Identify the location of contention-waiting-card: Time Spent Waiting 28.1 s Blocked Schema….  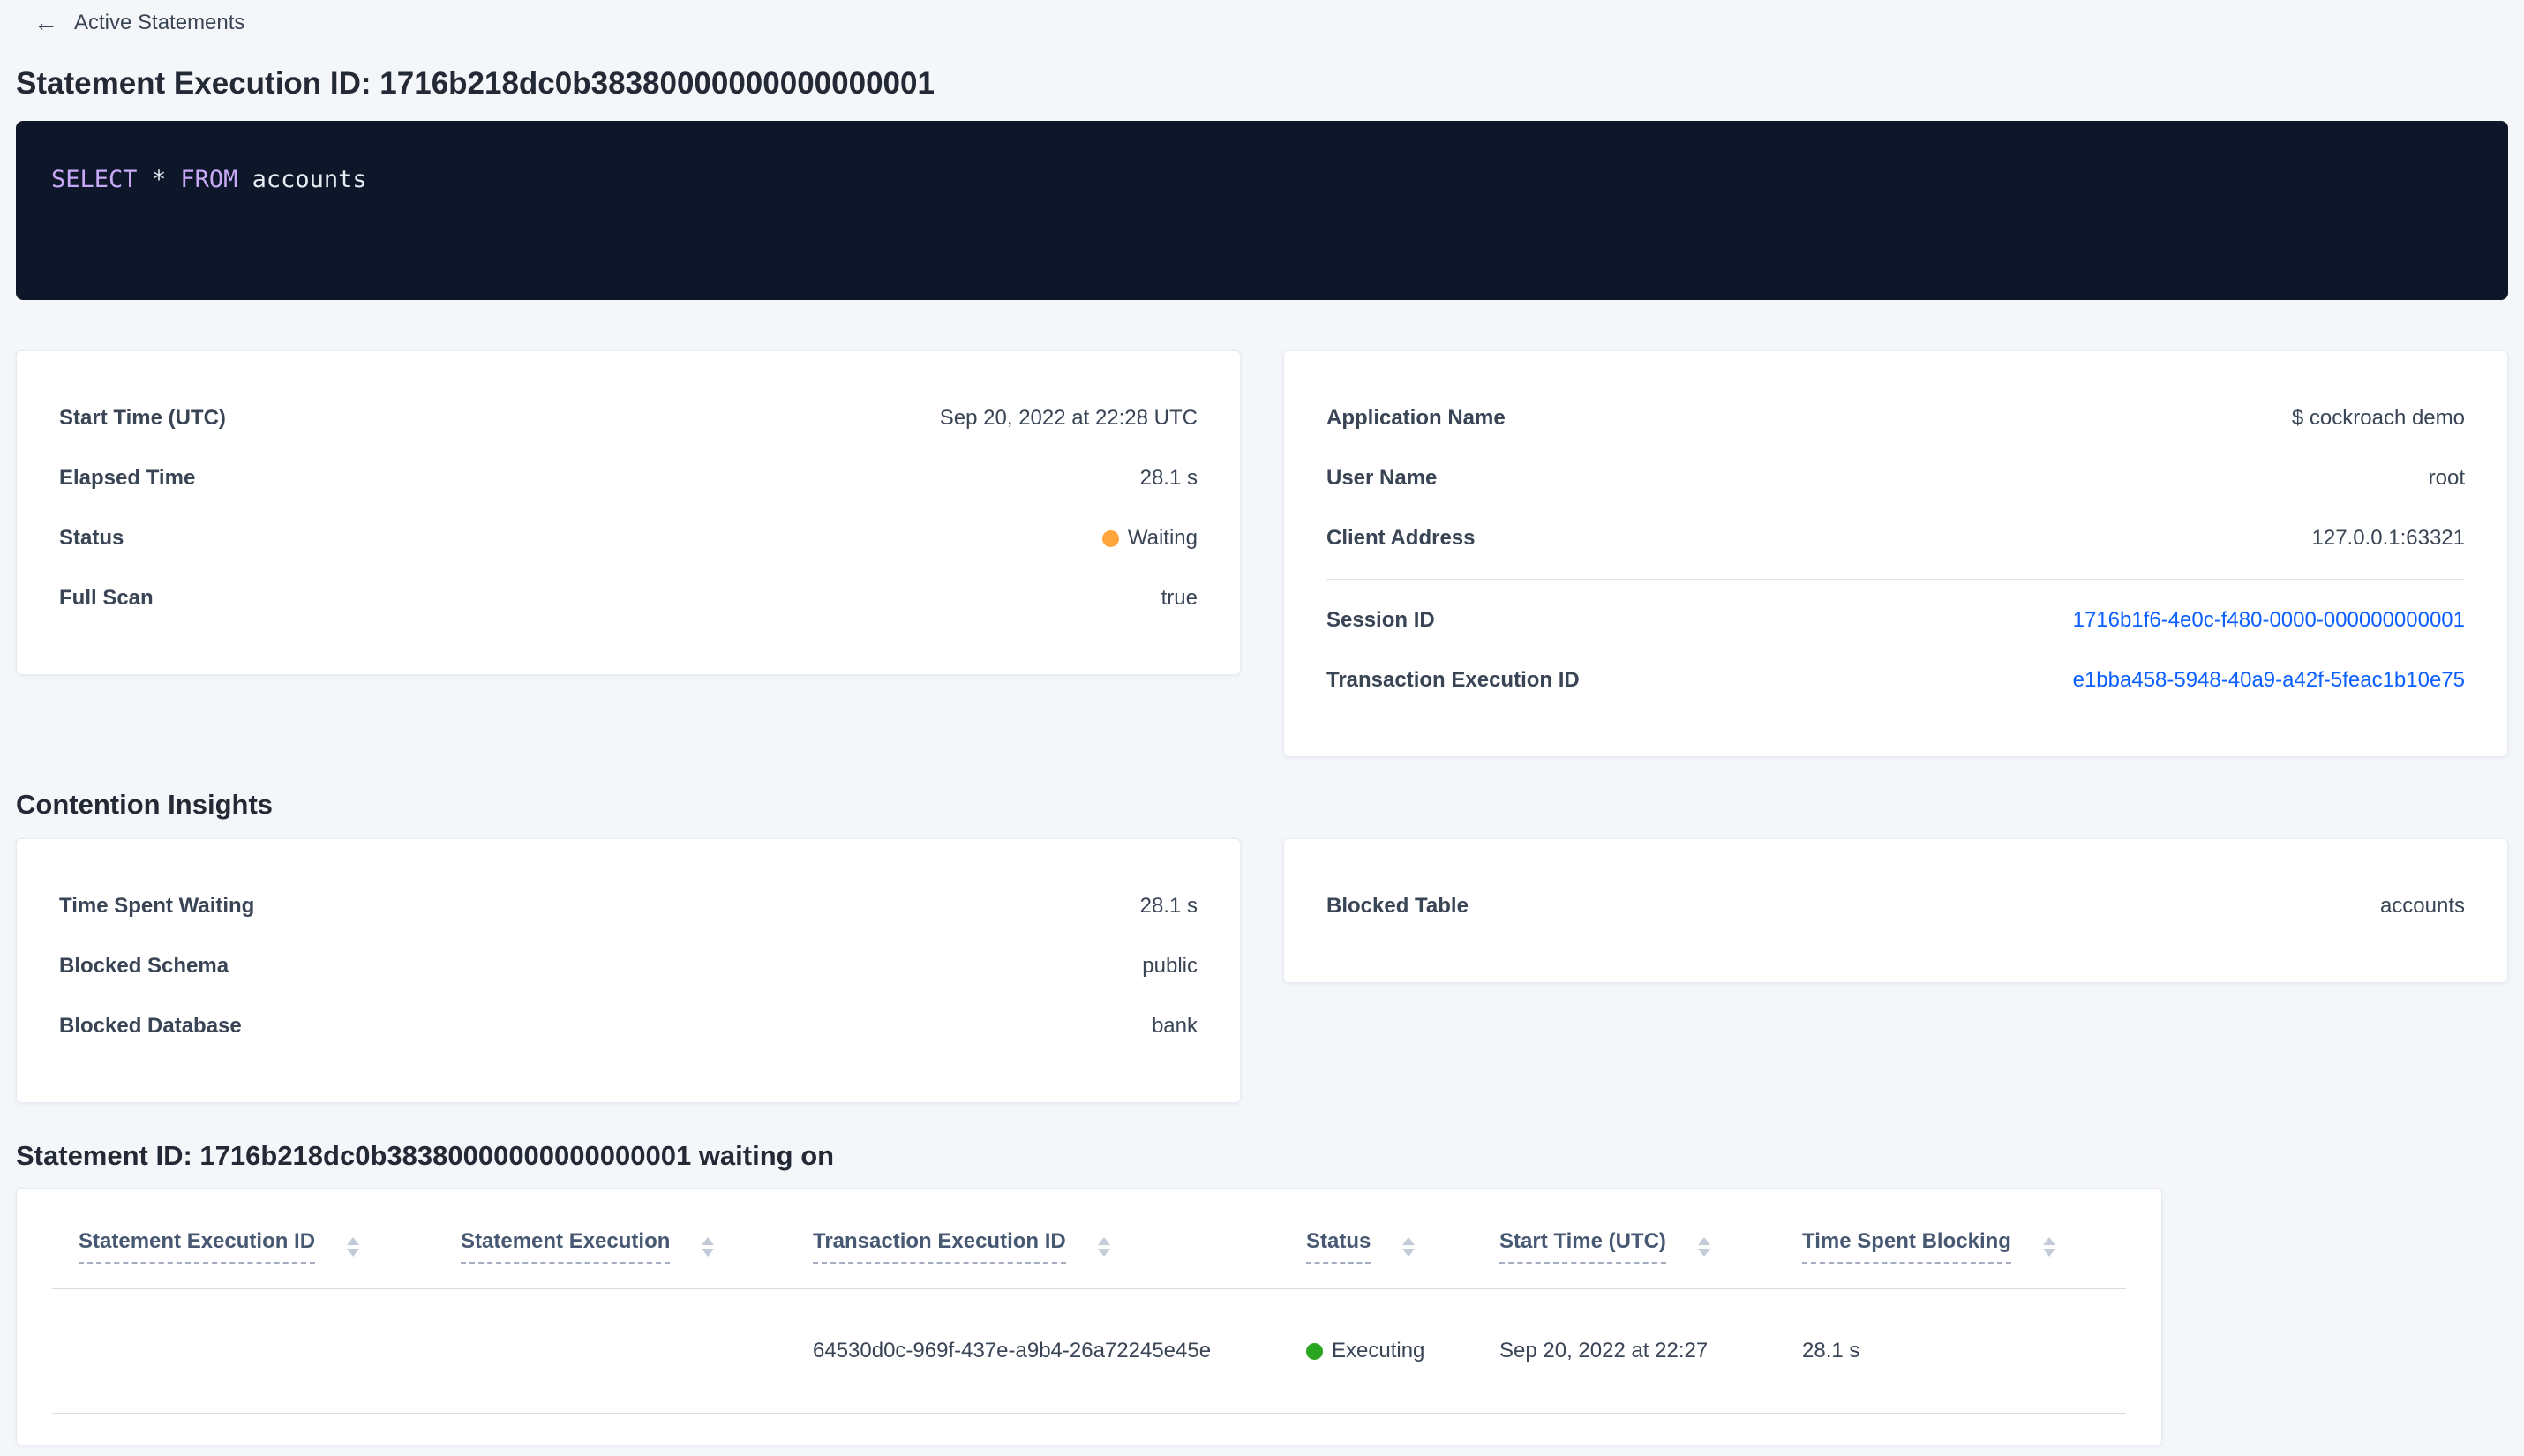
(628, 970).